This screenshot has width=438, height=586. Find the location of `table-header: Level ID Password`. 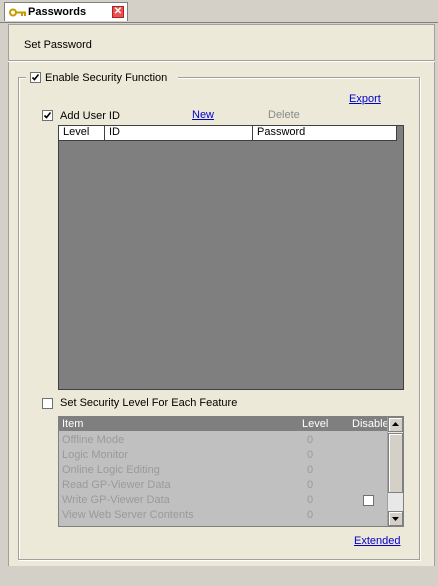

table-header: Level ID Password is located at coordinates (228, 133).